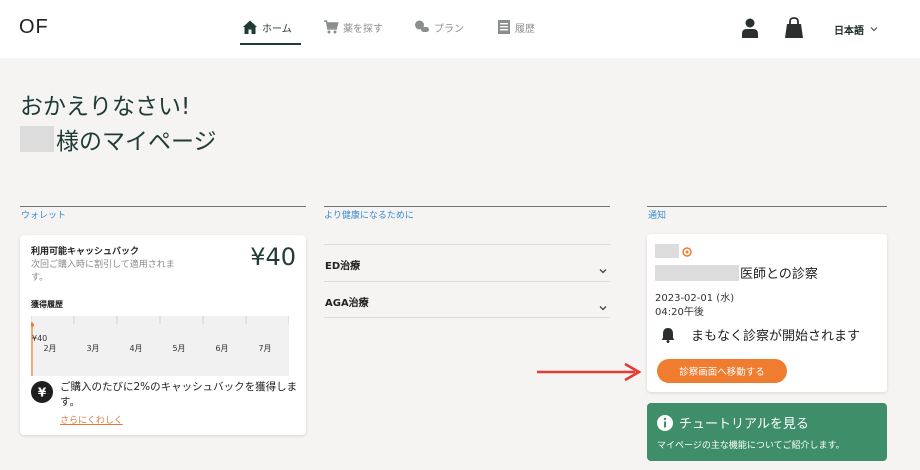 The height and width of the screenshot is (470, 920). I want to click on pill-icon, so click(422, 27).